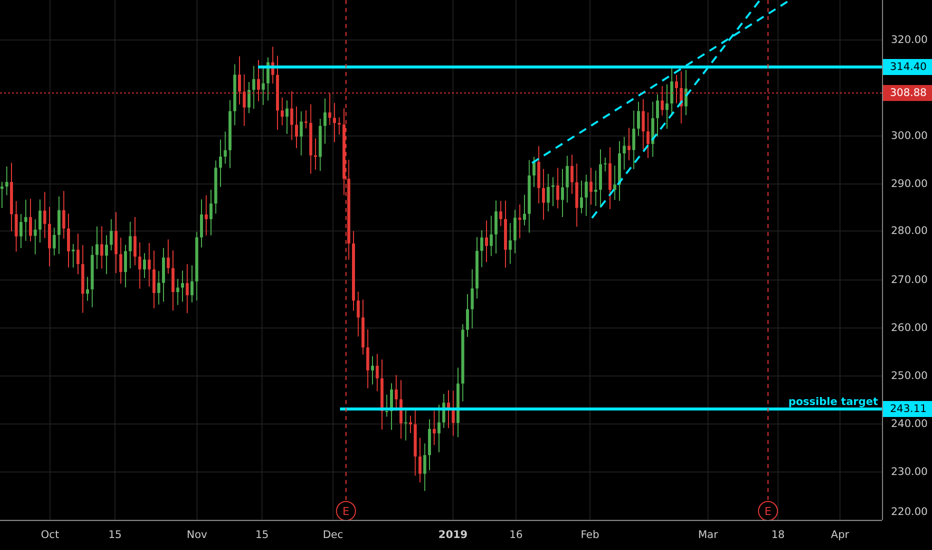 Image resolution: width=932 pixels, height=550 pixels. What do you see at coordinates (909, 328) in the screenshot?
I see `price-axis-label: 260.00` at bounding box center [909, 328].